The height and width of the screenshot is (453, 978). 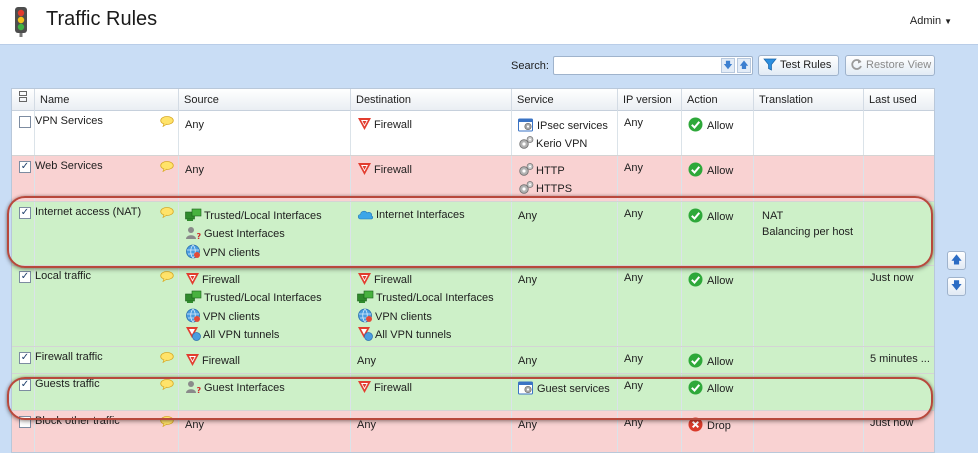 What do you see at coordinates (430, 100) in the screenshot?
I see `column-header-destination: Destination` at bounding box center [430, 100].